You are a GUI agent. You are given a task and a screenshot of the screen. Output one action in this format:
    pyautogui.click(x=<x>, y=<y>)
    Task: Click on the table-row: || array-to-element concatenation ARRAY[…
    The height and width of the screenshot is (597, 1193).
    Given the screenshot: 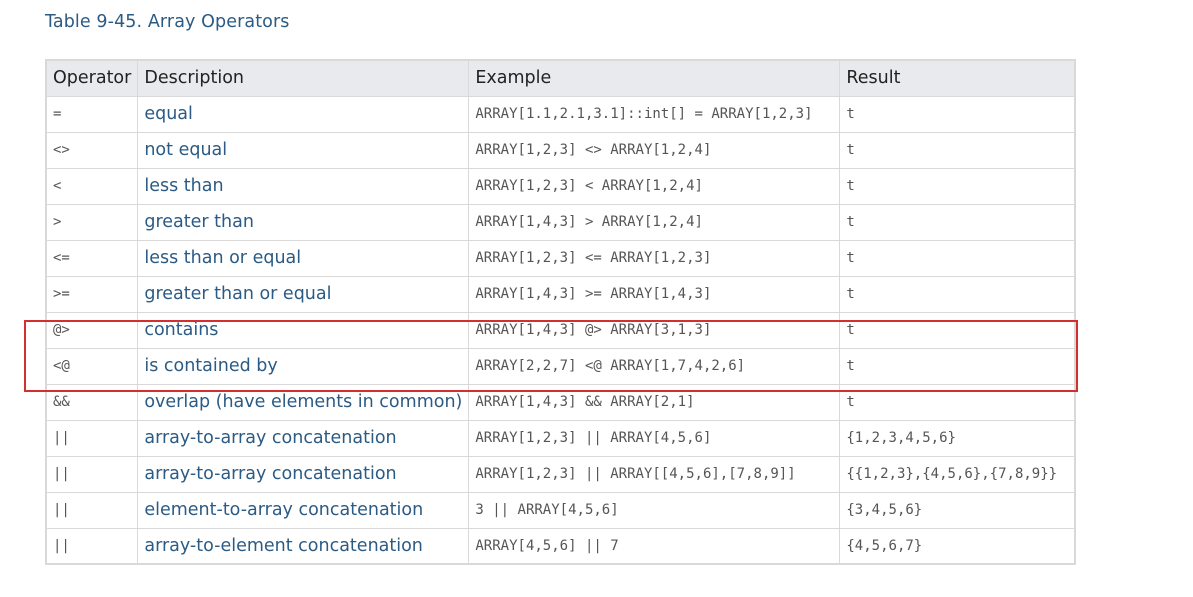 What is the action you would take?
    pyautogui.click(x=560, y=546)
    